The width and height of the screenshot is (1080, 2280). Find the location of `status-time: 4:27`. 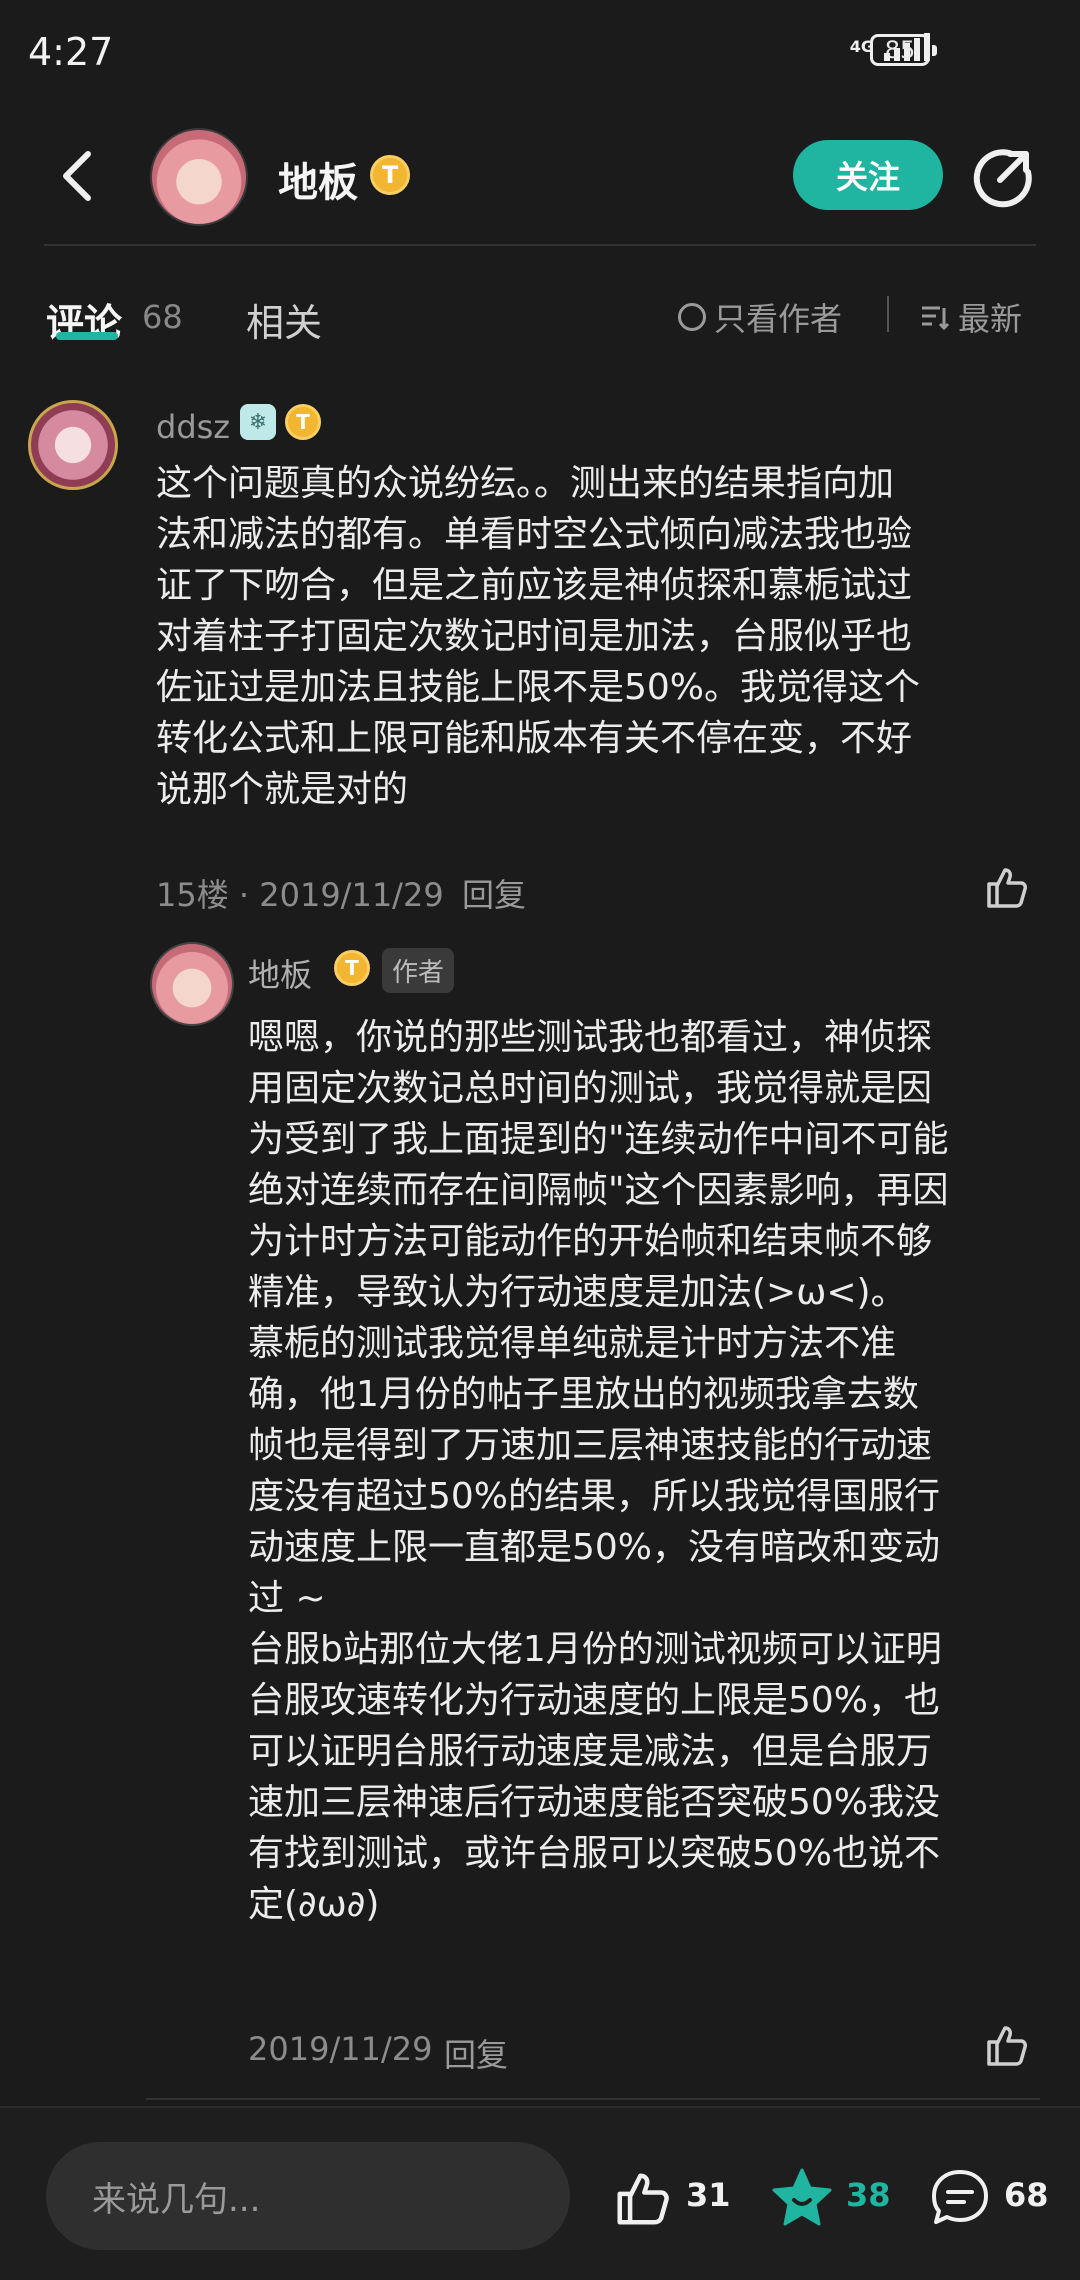

status-time: 4:27 is located at coordinates (71, 52).